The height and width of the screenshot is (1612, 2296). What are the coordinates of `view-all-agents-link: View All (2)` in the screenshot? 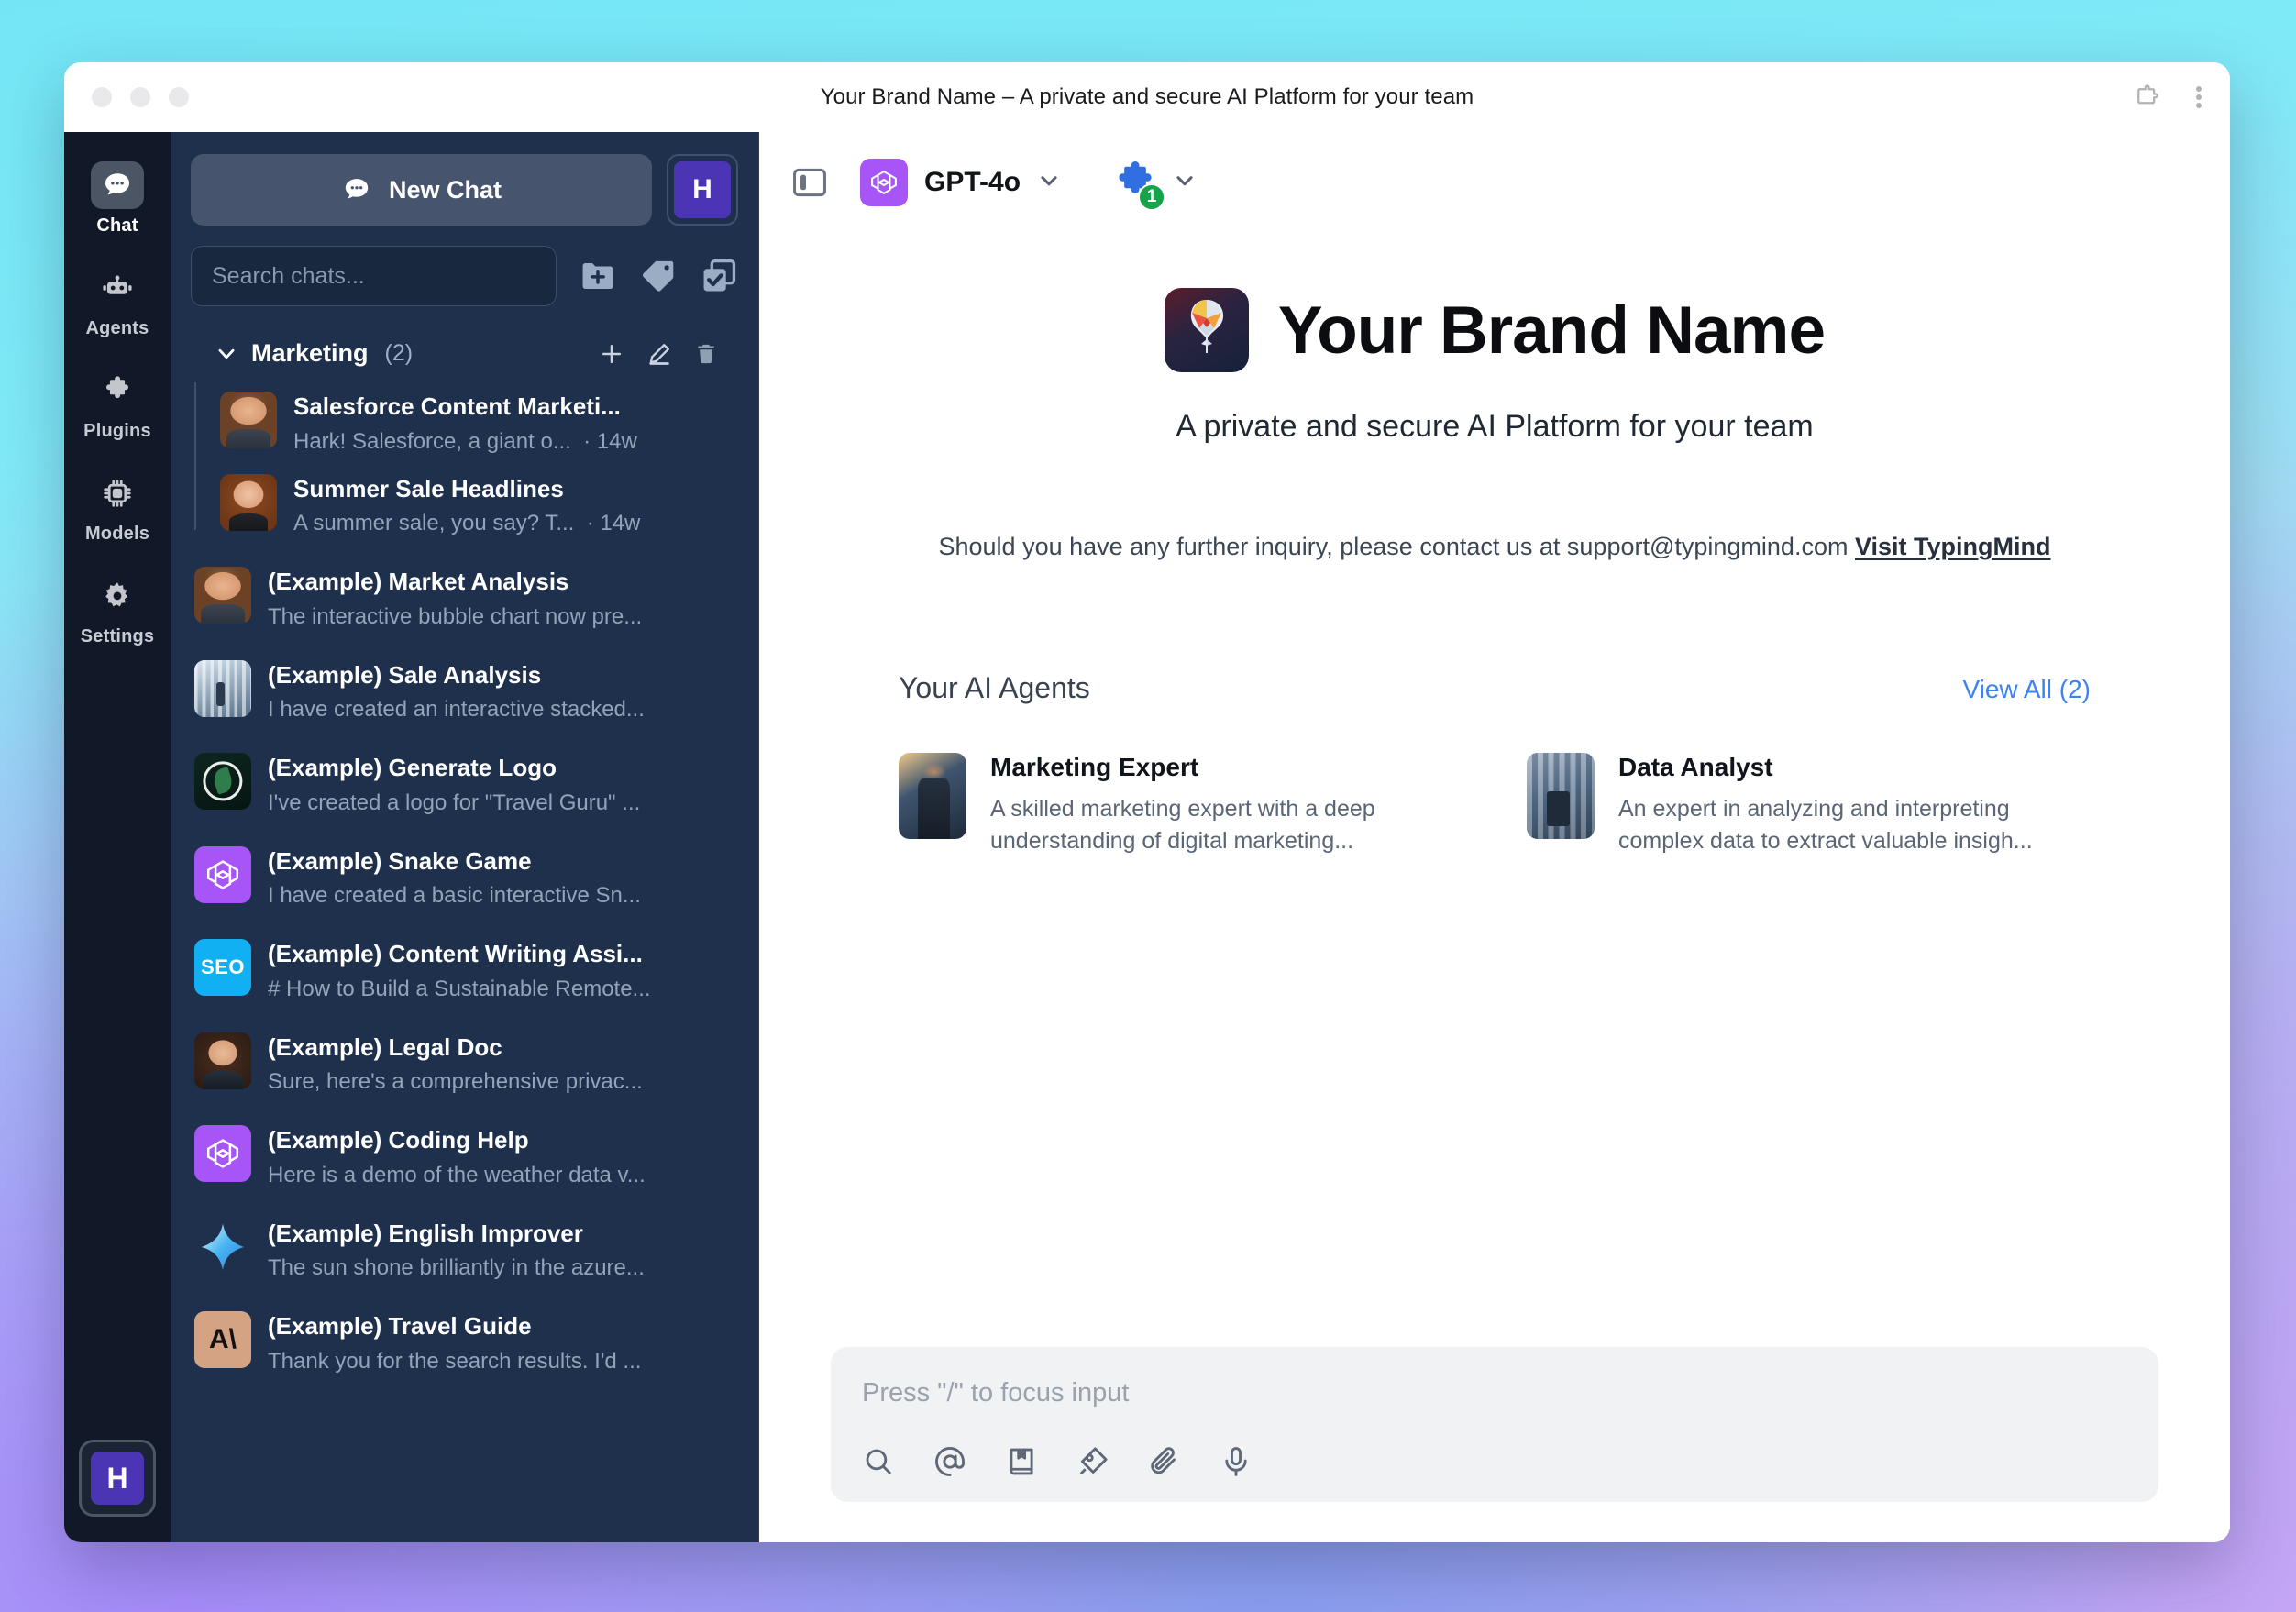 It's located at (2026, 689).